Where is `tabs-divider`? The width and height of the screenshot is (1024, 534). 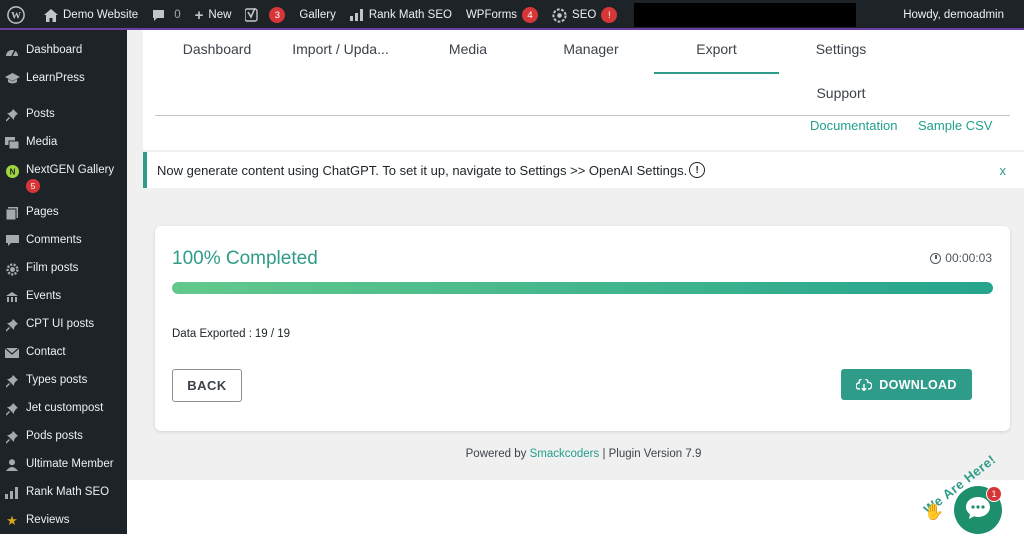
tabs-divider is located at coordinates (582, 115).